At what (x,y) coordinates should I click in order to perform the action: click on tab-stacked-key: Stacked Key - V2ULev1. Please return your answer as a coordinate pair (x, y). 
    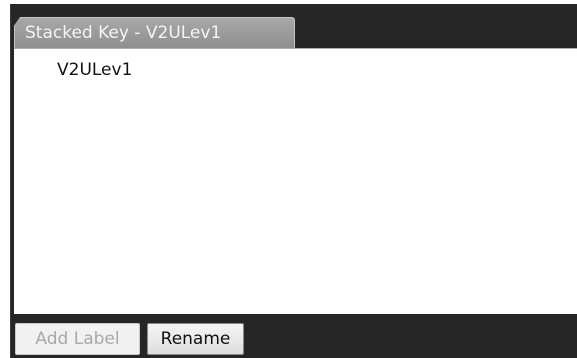
    Looking at the image, I should click on (154, 32).